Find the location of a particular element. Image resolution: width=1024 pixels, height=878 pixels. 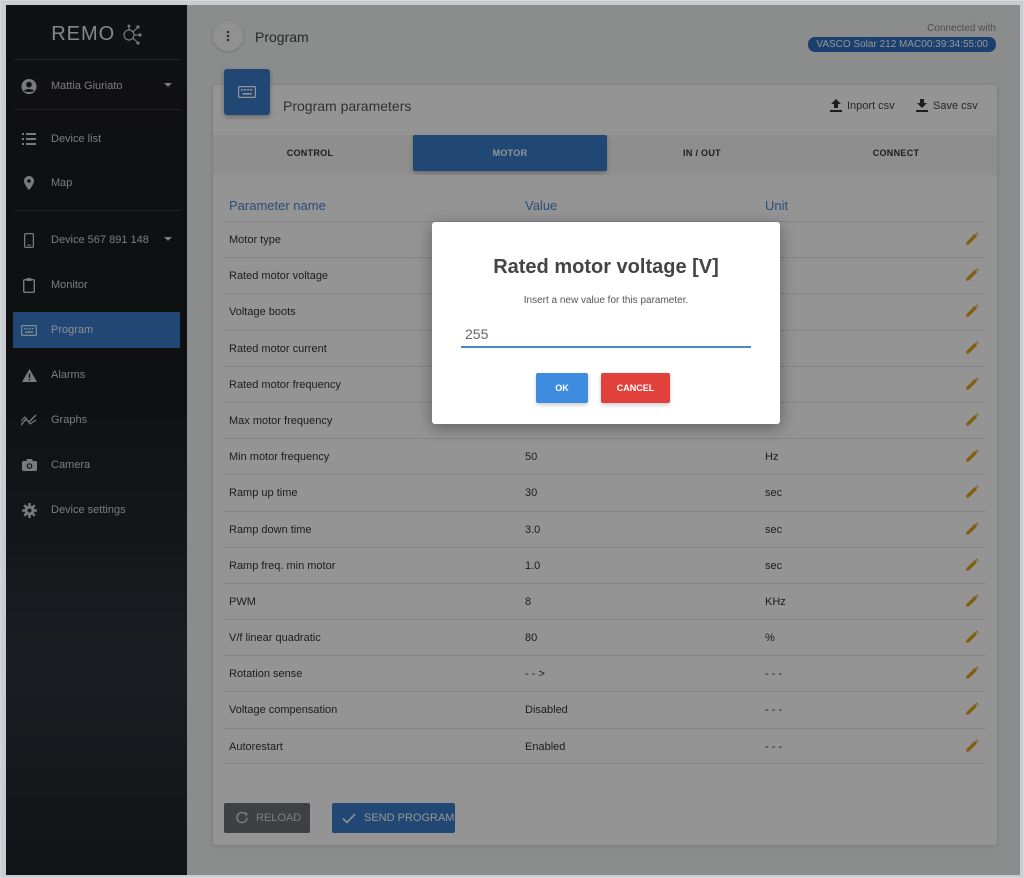

cancel-button: CANCEL is located at coordinates (635, 388).